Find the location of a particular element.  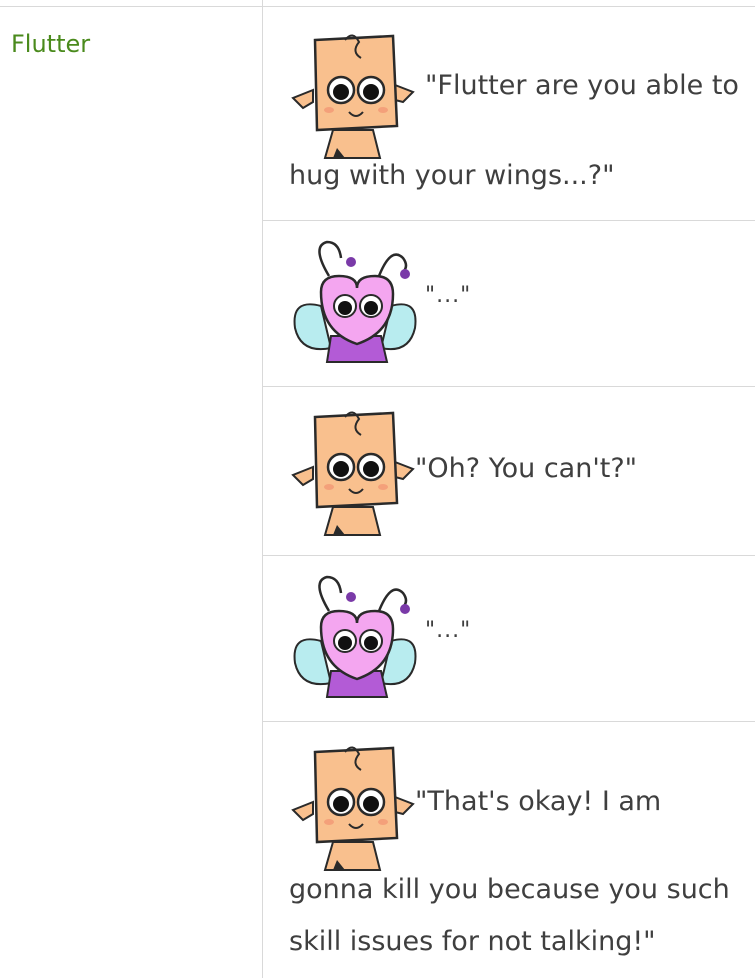

dialogue-text-continued: hug with your wings...?" is located at coordinates (452, 175).